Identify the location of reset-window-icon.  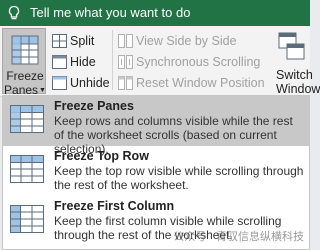
(125, 83).